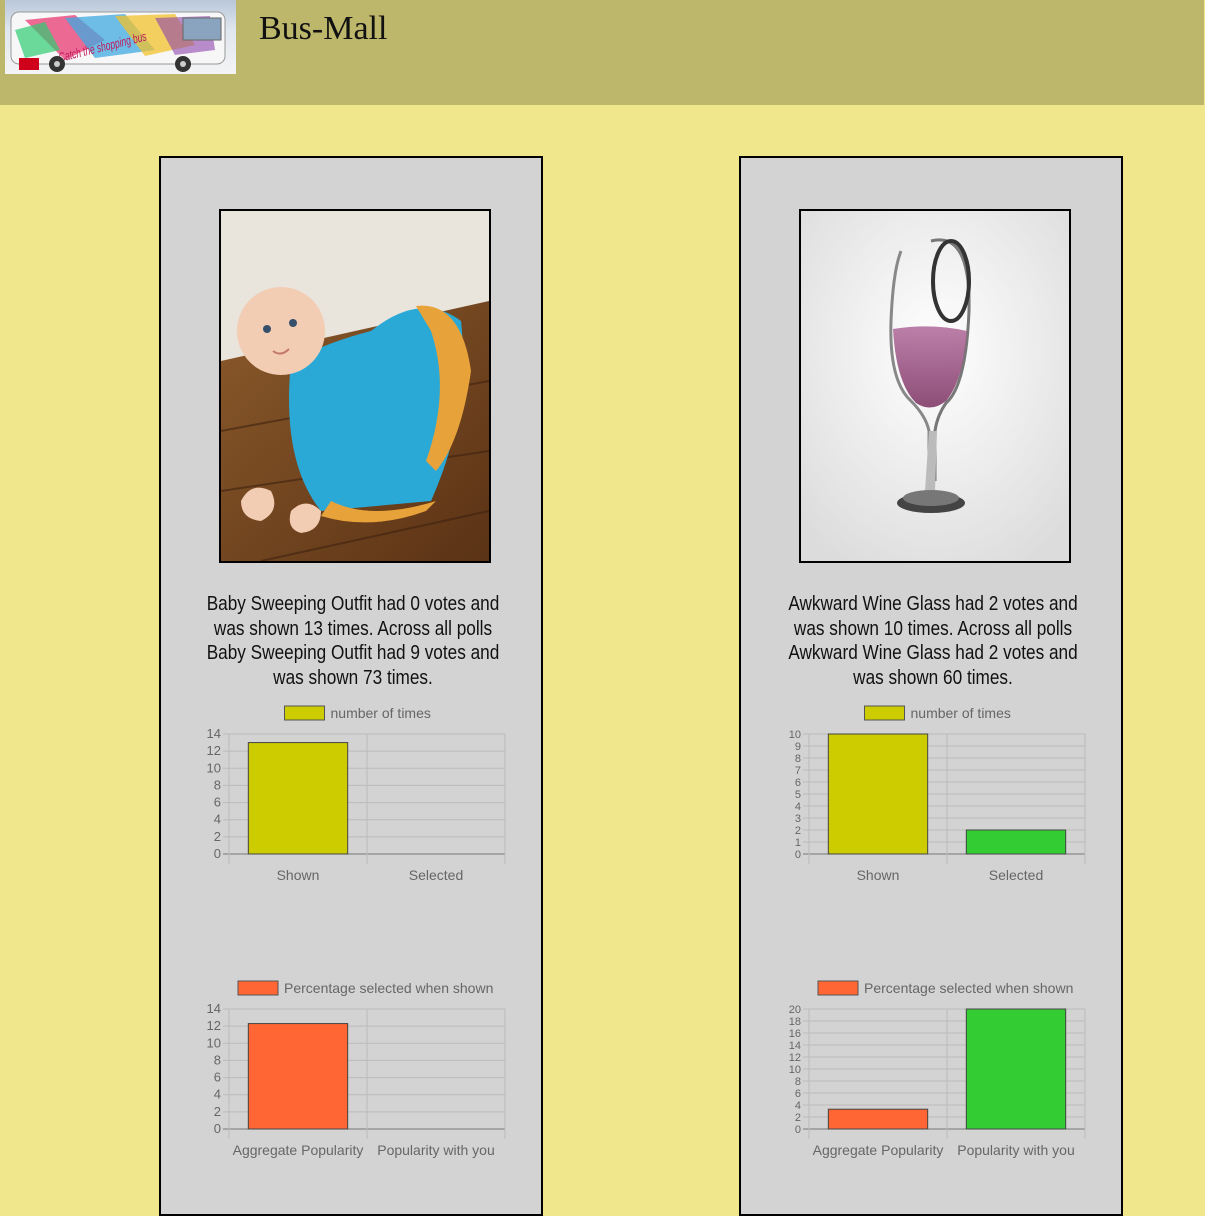 The height and width of the screenshot is (1216, 1205). Describe the element at coordinates (217, 1094) in the screenshot. I see `chart-popularity-left-y-tick-label: 4` at that location.